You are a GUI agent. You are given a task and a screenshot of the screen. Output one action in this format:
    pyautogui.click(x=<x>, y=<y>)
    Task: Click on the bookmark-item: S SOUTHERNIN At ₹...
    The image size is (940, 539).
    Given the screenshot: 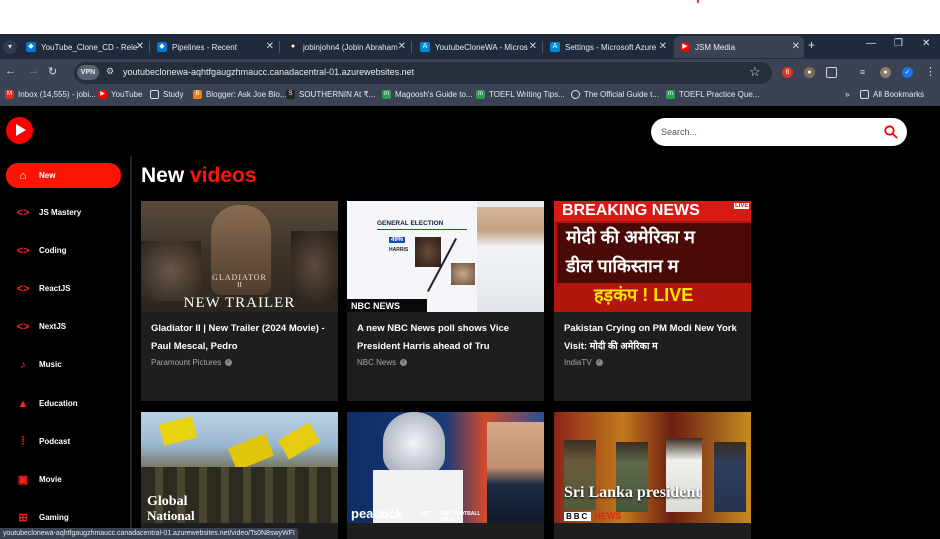 What is the action you would take?
    pyautogui.click(x=330, y=94)
    